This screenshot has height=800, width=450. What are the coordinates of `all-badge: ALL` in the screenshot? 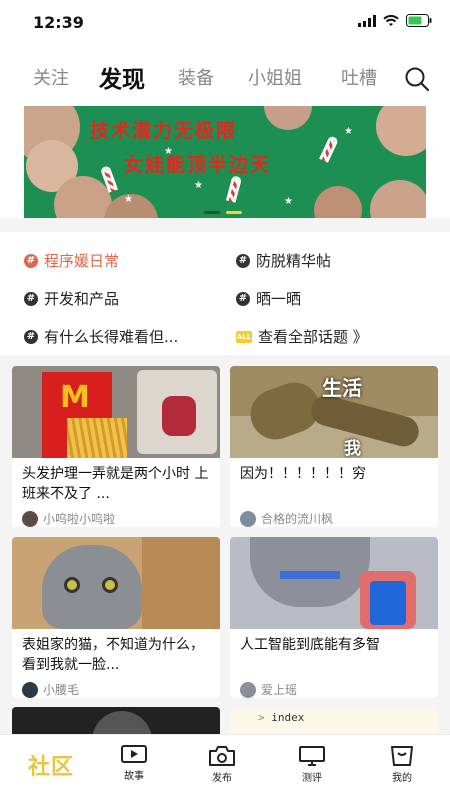 It's located at (244, 336).